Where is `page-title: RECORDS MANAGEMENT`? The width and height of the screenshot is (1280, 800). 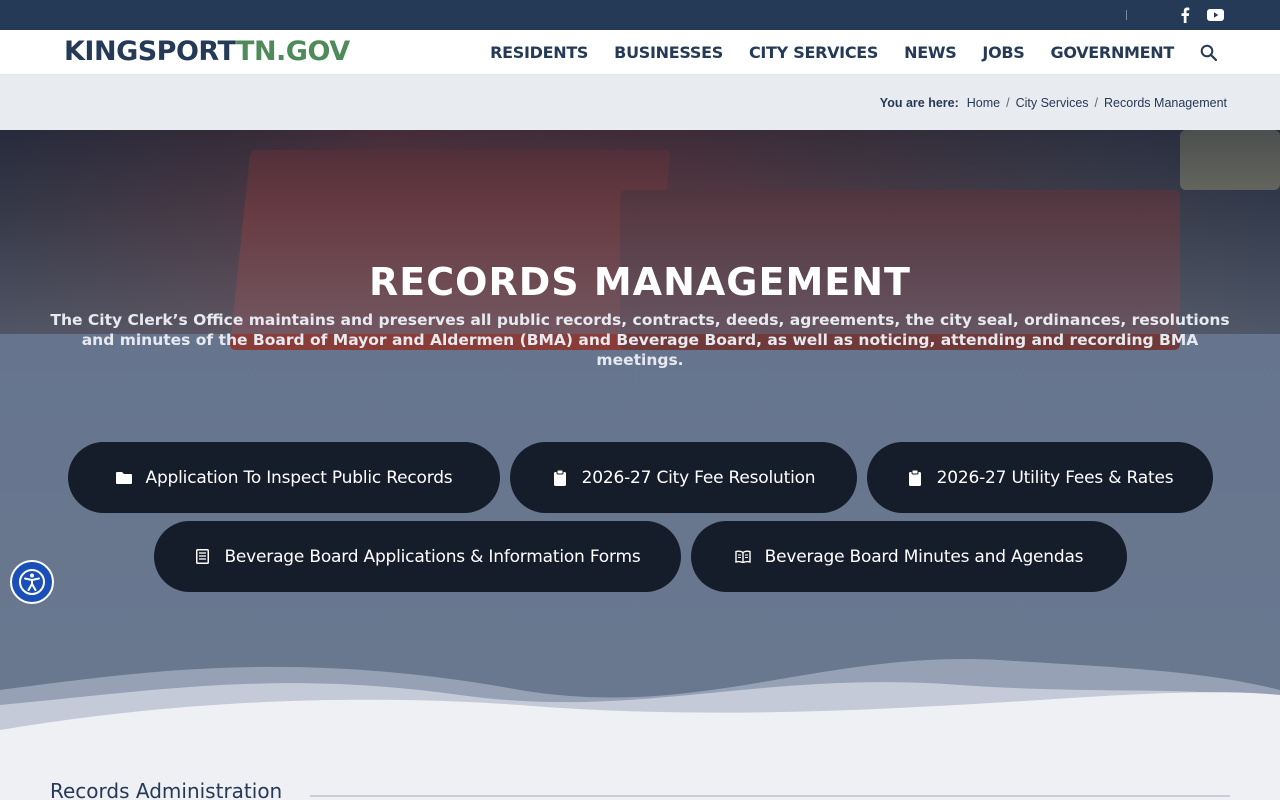 page-title: RECORDS MANAGEMENT is located at coordinates (640, 282).